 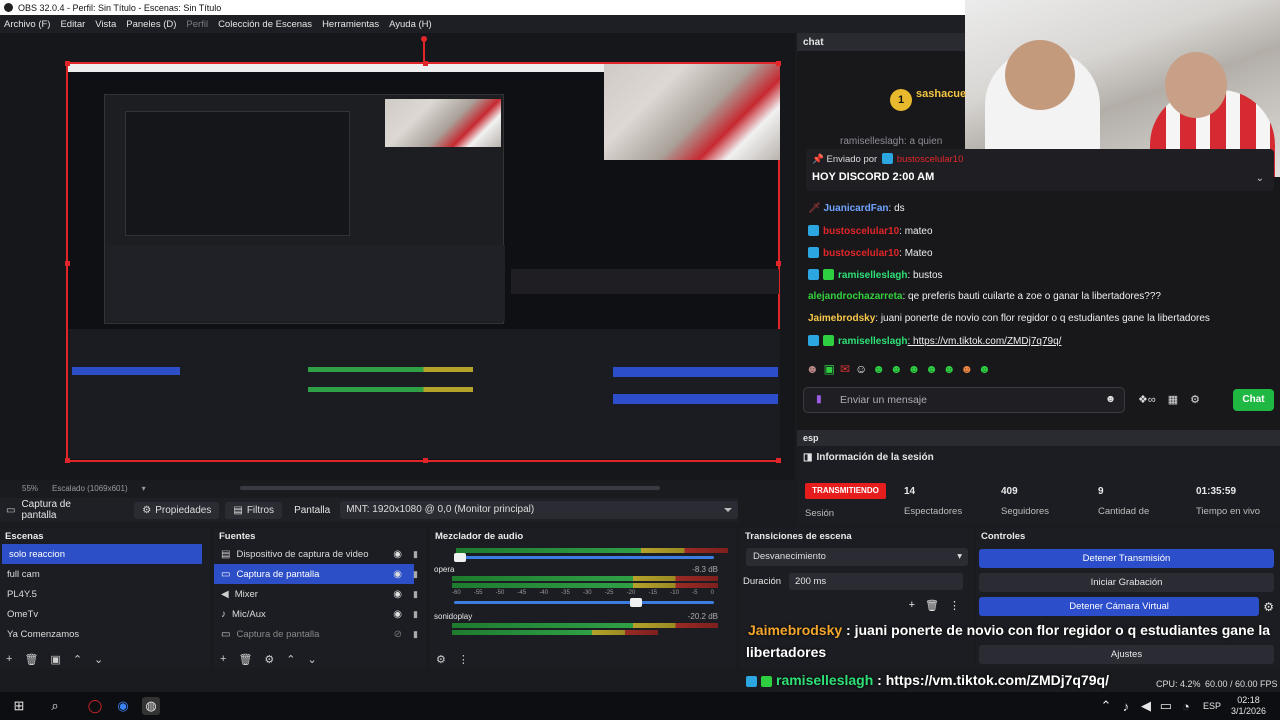 I want to click on volume-knob, so click(x=636, y=602).